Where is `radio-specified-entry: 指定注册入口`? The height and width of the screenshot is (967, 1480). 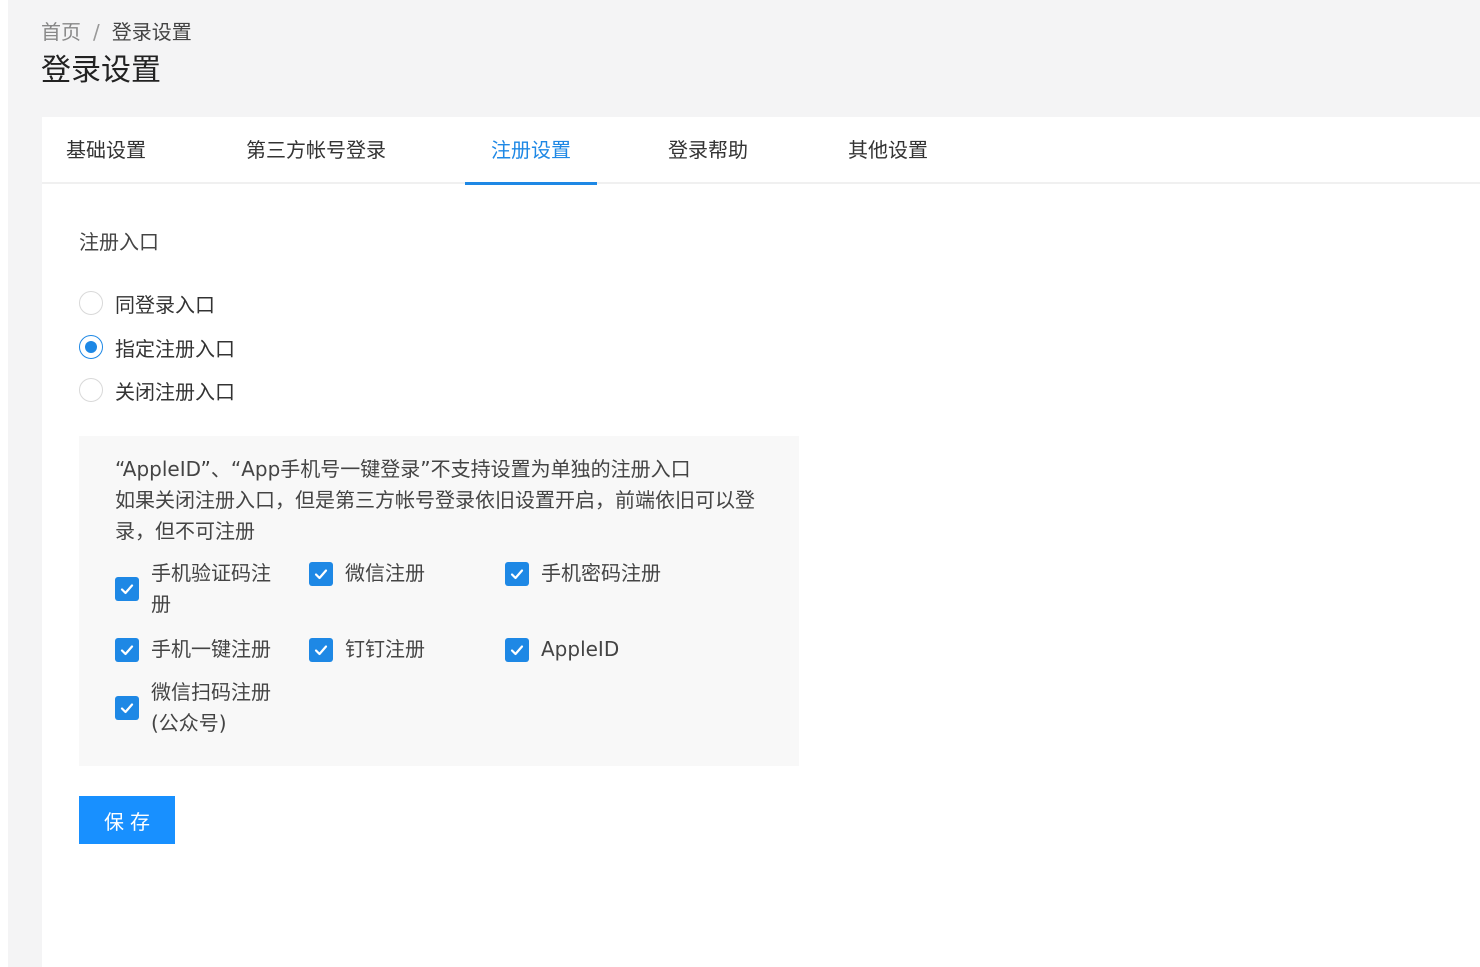 radio-specified-entry: 指定注册入口 is located at coordinates (157, 347).